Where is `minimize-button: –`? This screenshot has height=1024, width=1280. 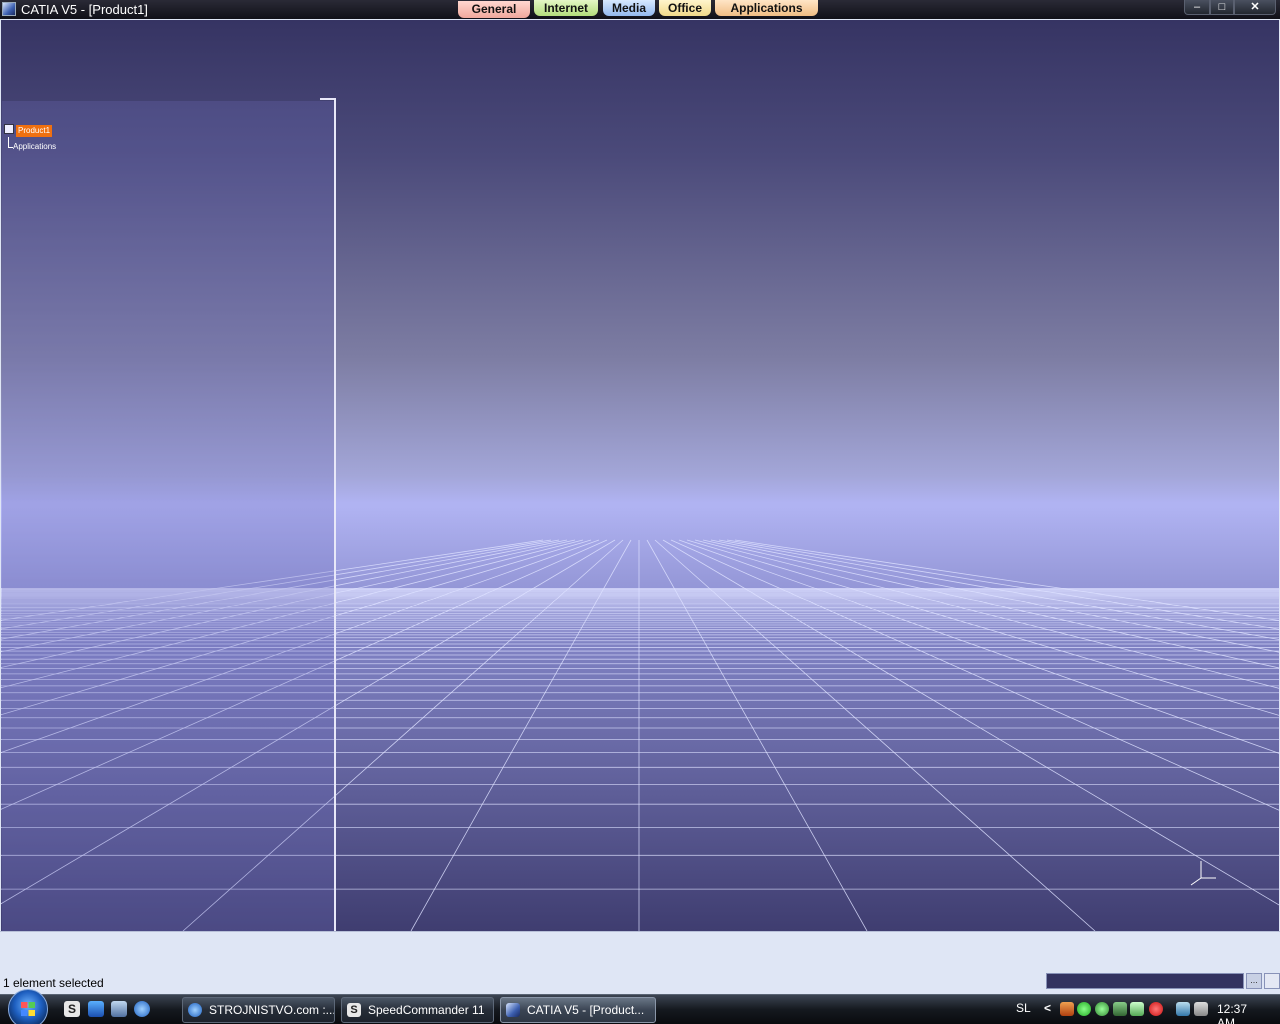 minimize-button: – is located at coordinates (1197, 7).